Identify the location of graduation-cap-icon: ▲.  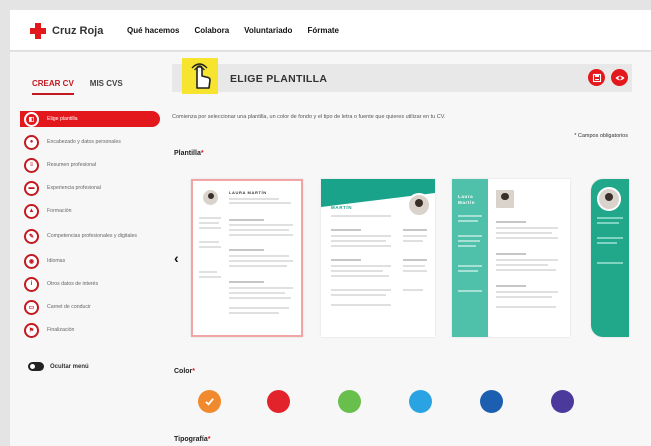
(31, 211).